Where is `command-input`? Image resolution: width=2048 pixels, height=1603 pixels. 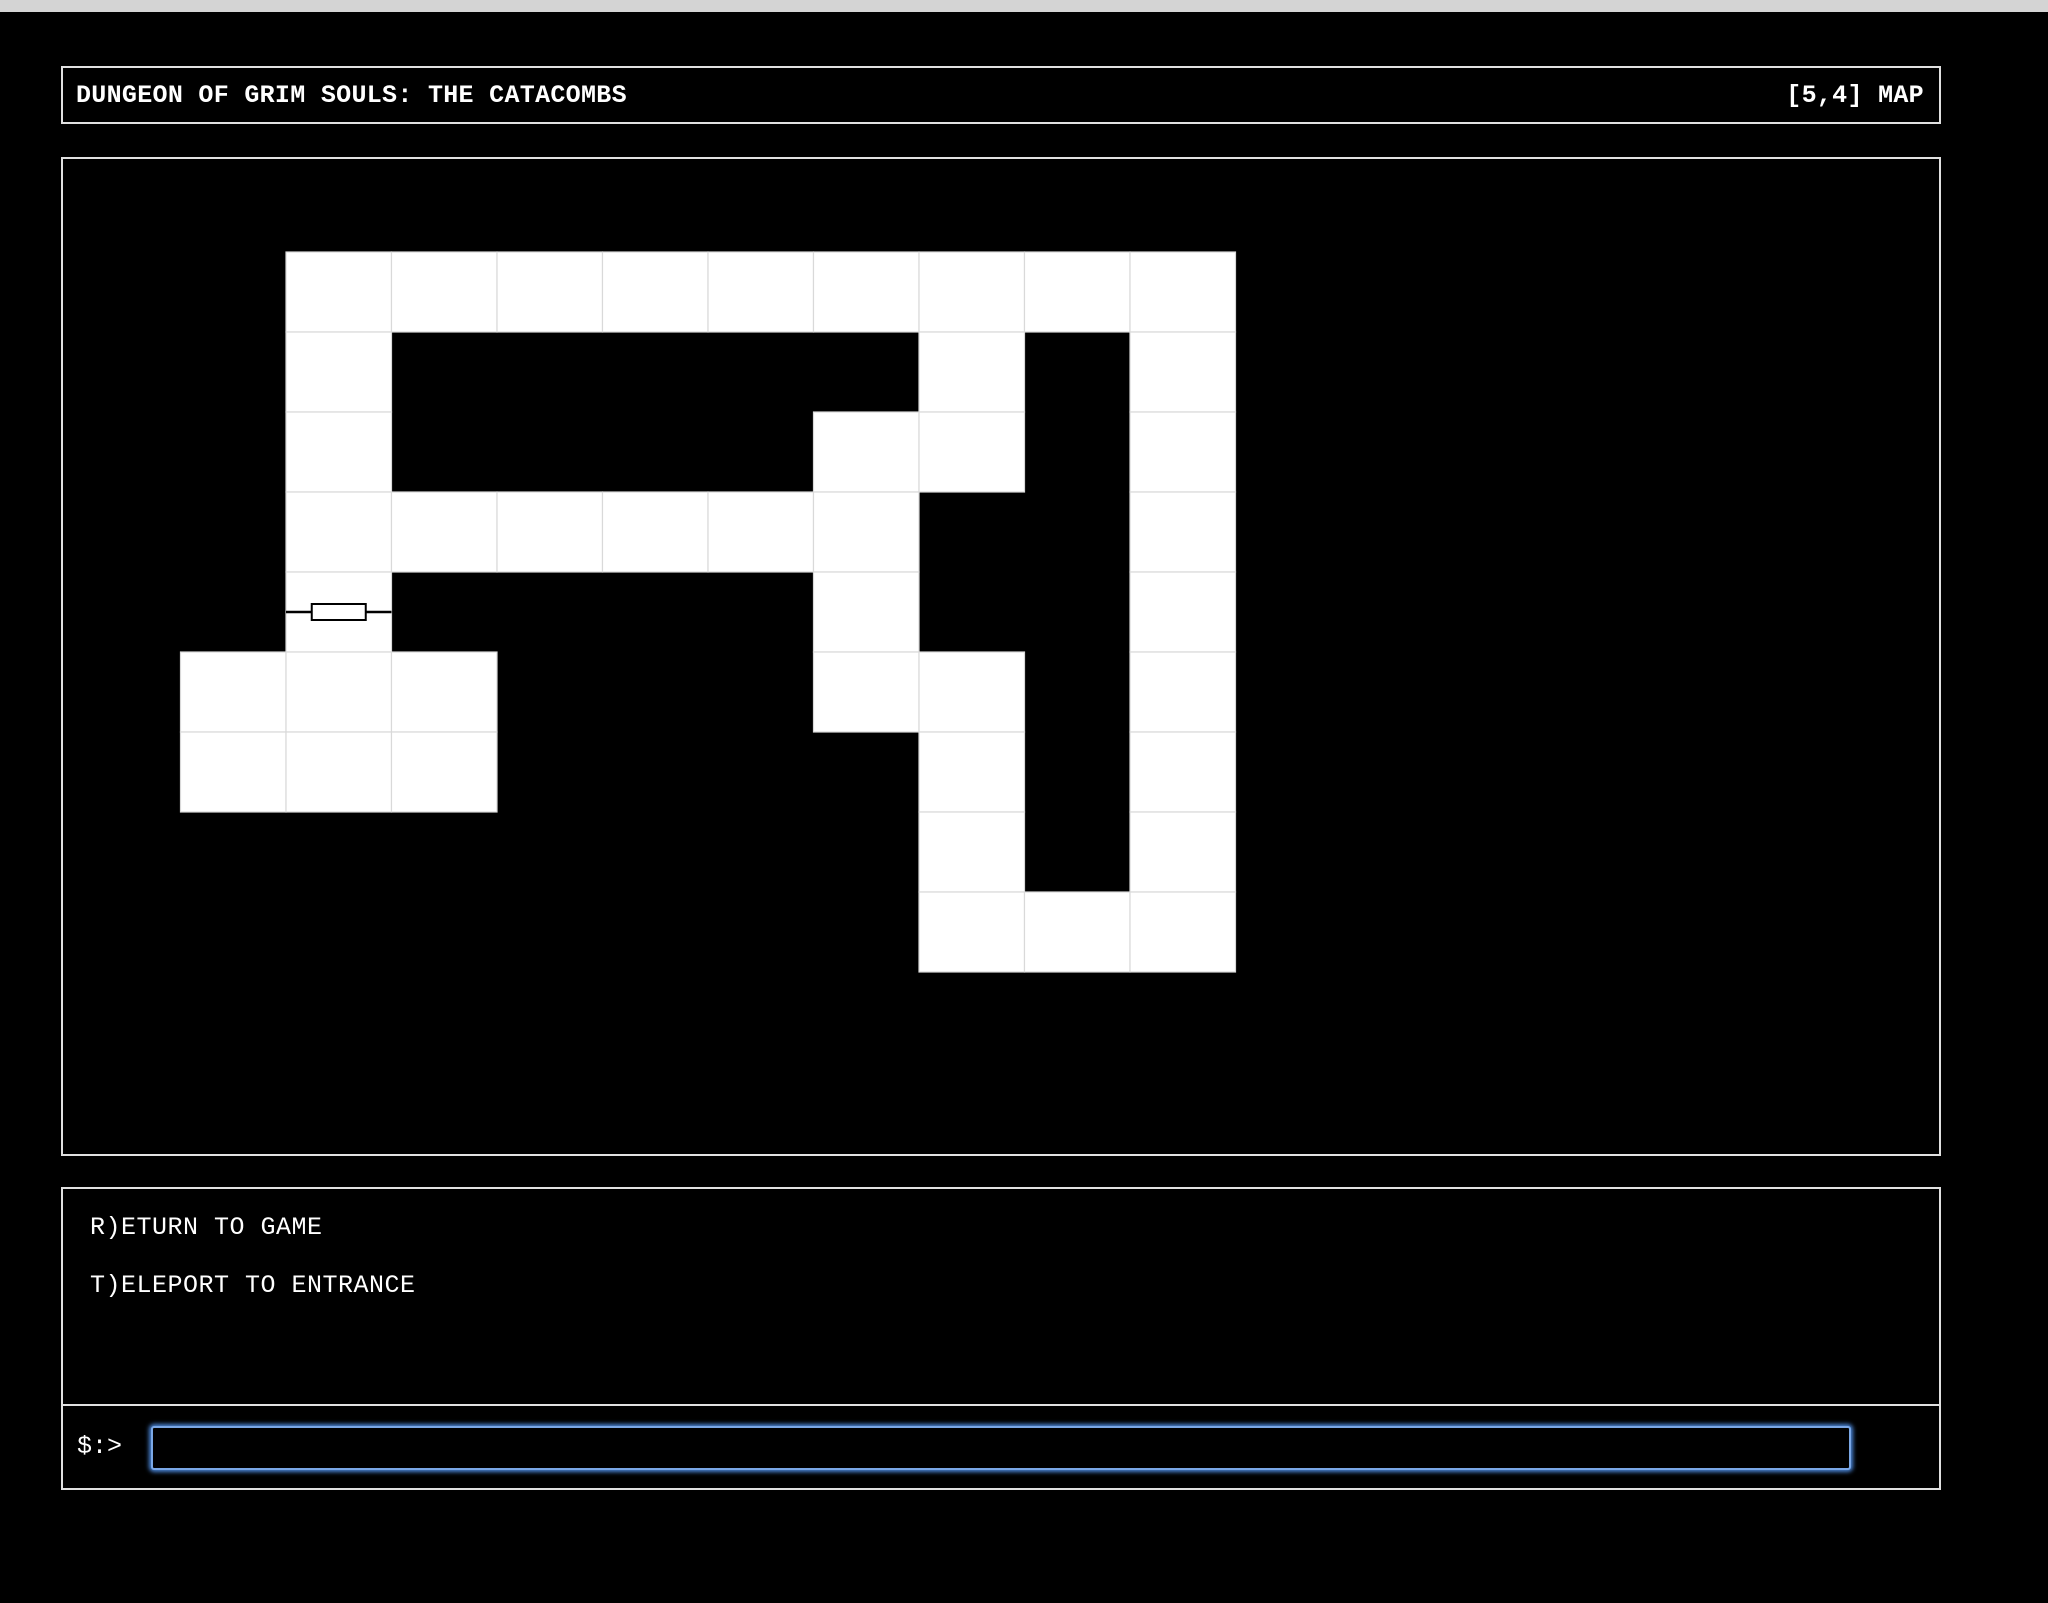
command-input is located at coordinates (1001, 1448).